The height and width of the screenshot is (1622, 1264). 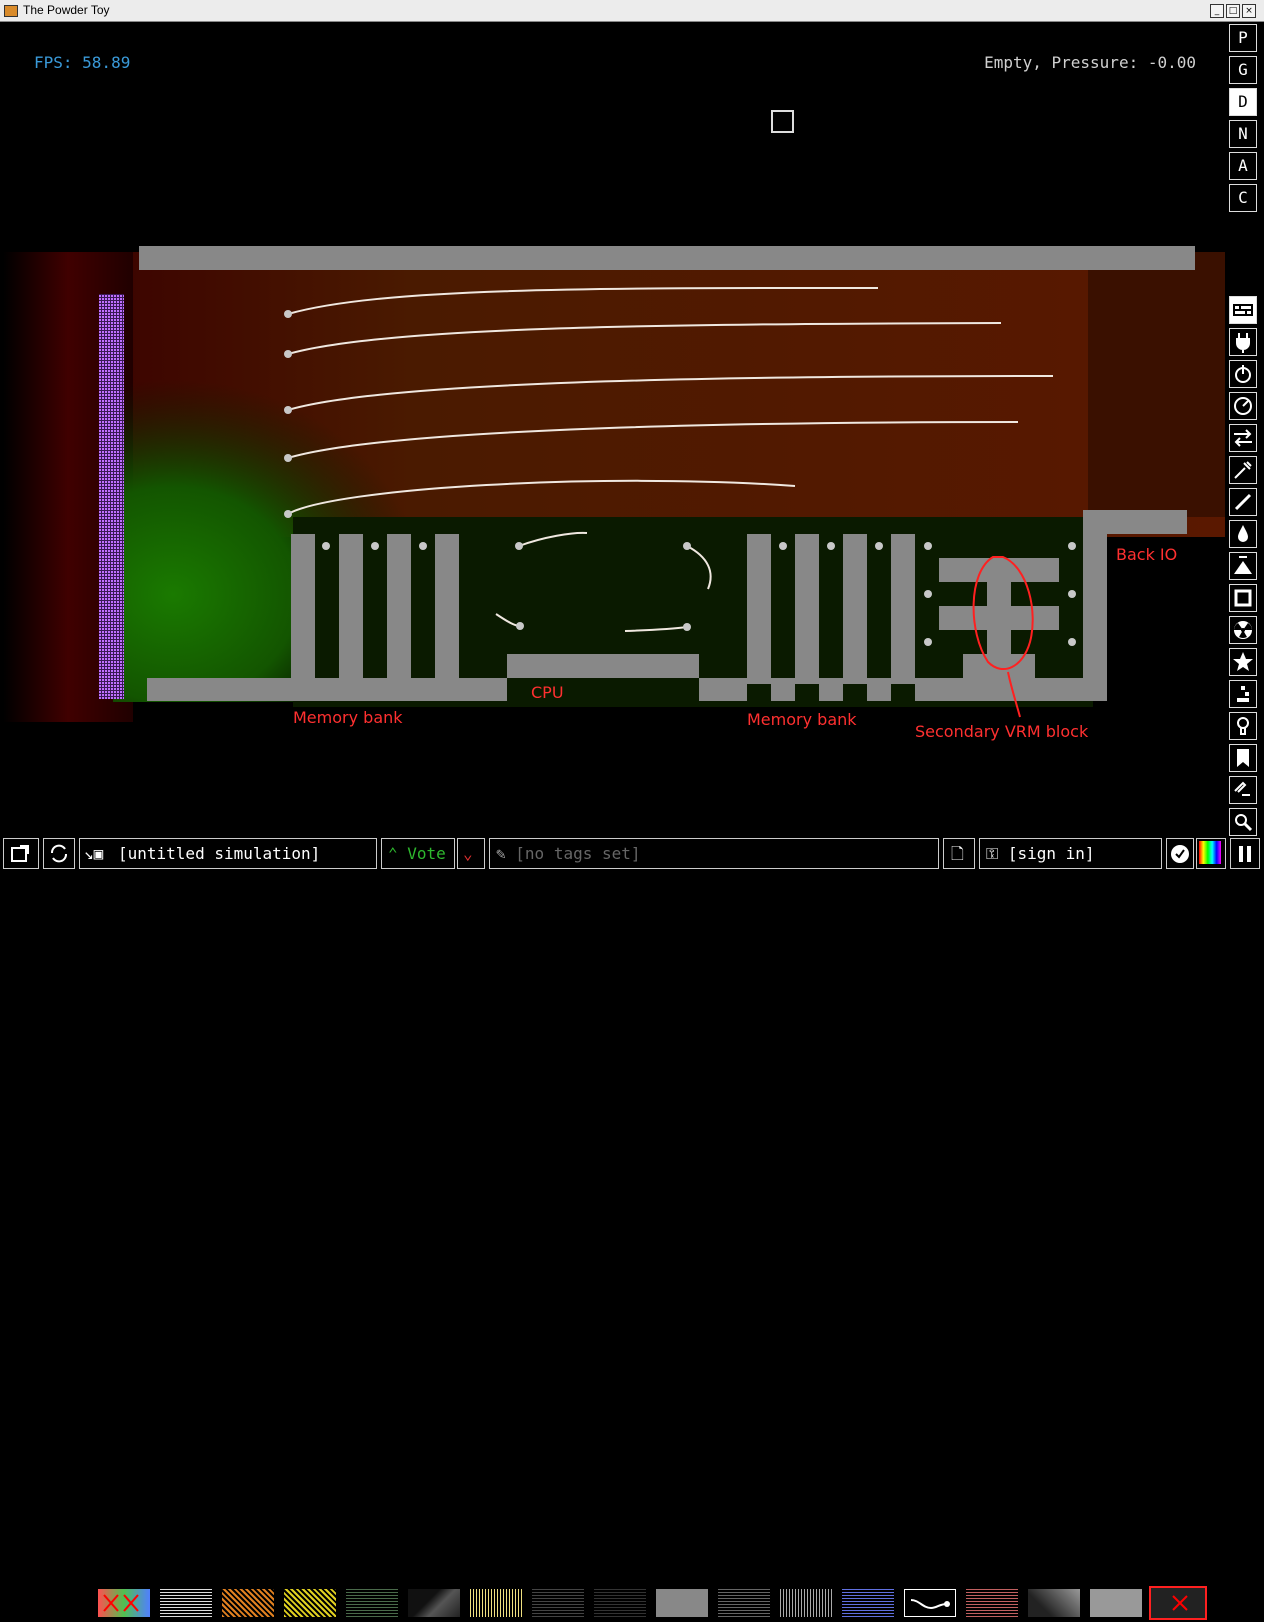 I want to click on tool-pattern-white, so click(x=186, y=1603).